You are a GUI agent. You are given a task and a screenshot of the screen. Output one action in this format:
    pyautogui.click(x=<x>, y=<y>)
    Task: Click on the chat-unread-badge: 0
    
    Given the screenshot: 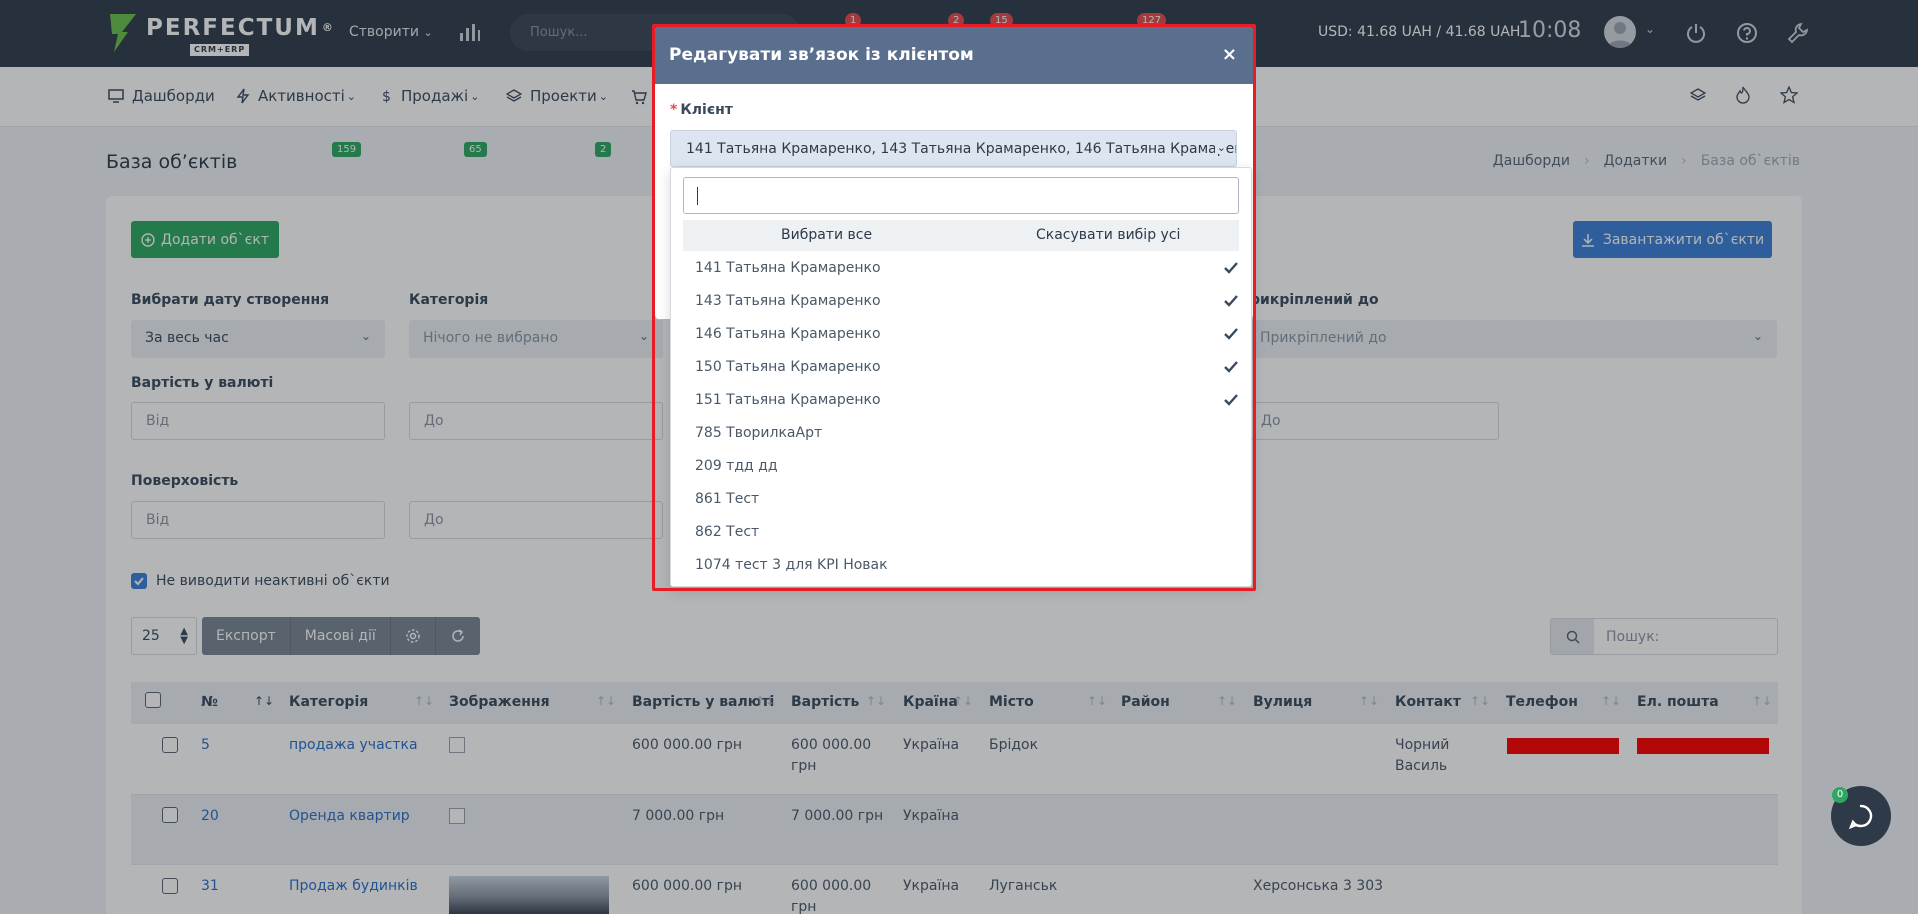 What is the action you would take?
    pyautogui.click(x=1840, y=795)
    